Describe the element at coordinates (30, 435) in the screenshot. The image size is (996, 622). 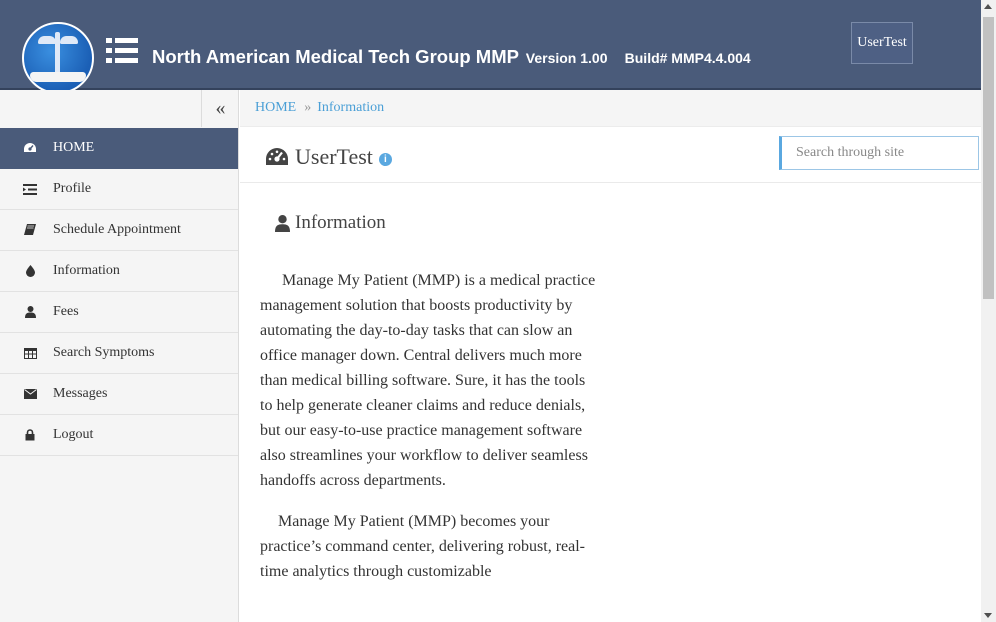
I see `lock-icon` at that location.